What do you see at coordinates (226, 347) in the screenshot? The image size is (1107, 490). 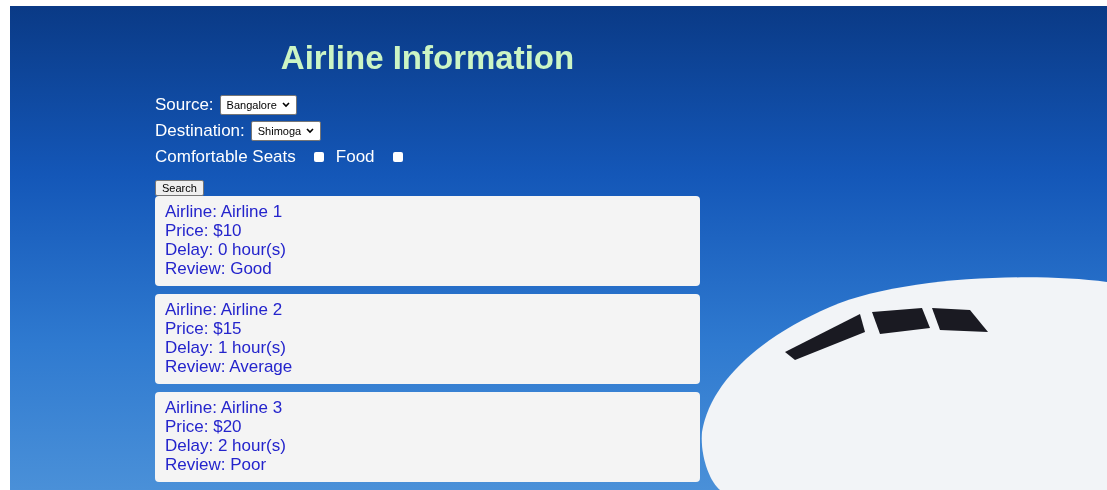 I see `result-line: Delay: 1 hour(s)` at bounding box center [226, 347].